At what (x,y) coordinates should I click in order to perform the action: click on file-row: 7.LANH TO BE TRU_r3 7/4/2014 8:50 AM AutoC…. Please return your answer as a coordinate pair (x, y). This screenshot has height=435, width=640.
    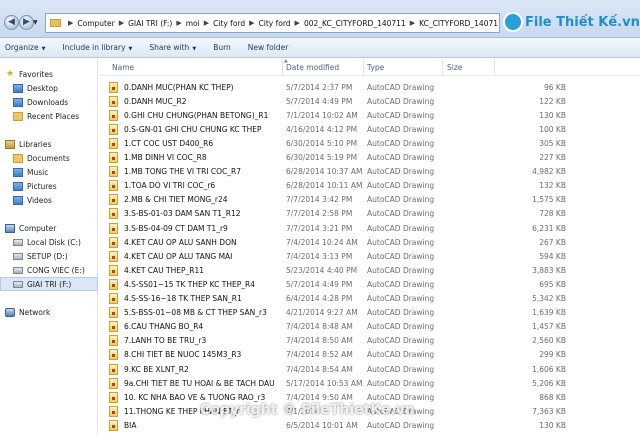
    Looking at the image, I should click on (374, 341).